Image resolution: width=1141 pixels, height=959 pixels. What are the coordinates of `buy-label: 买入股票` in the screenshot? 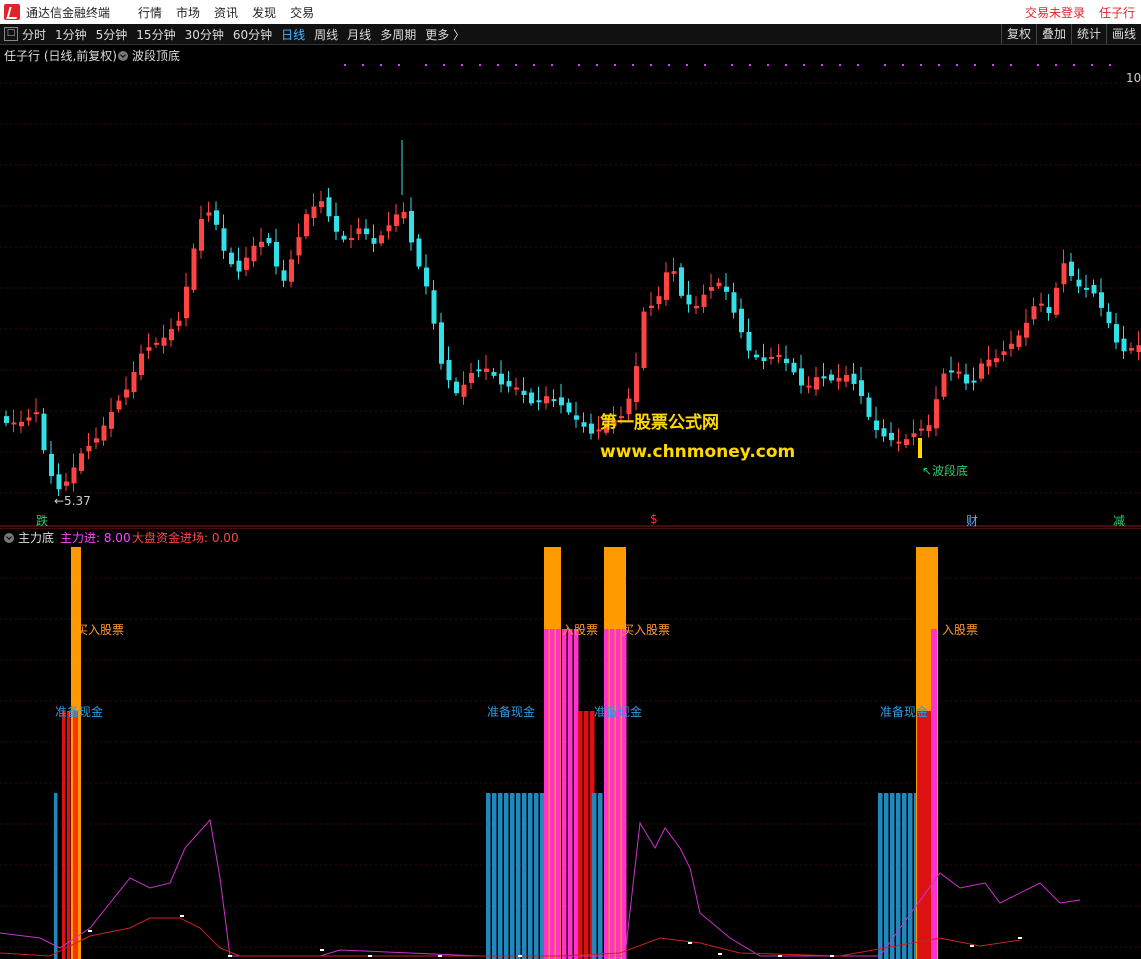 It's located at (646, 630).